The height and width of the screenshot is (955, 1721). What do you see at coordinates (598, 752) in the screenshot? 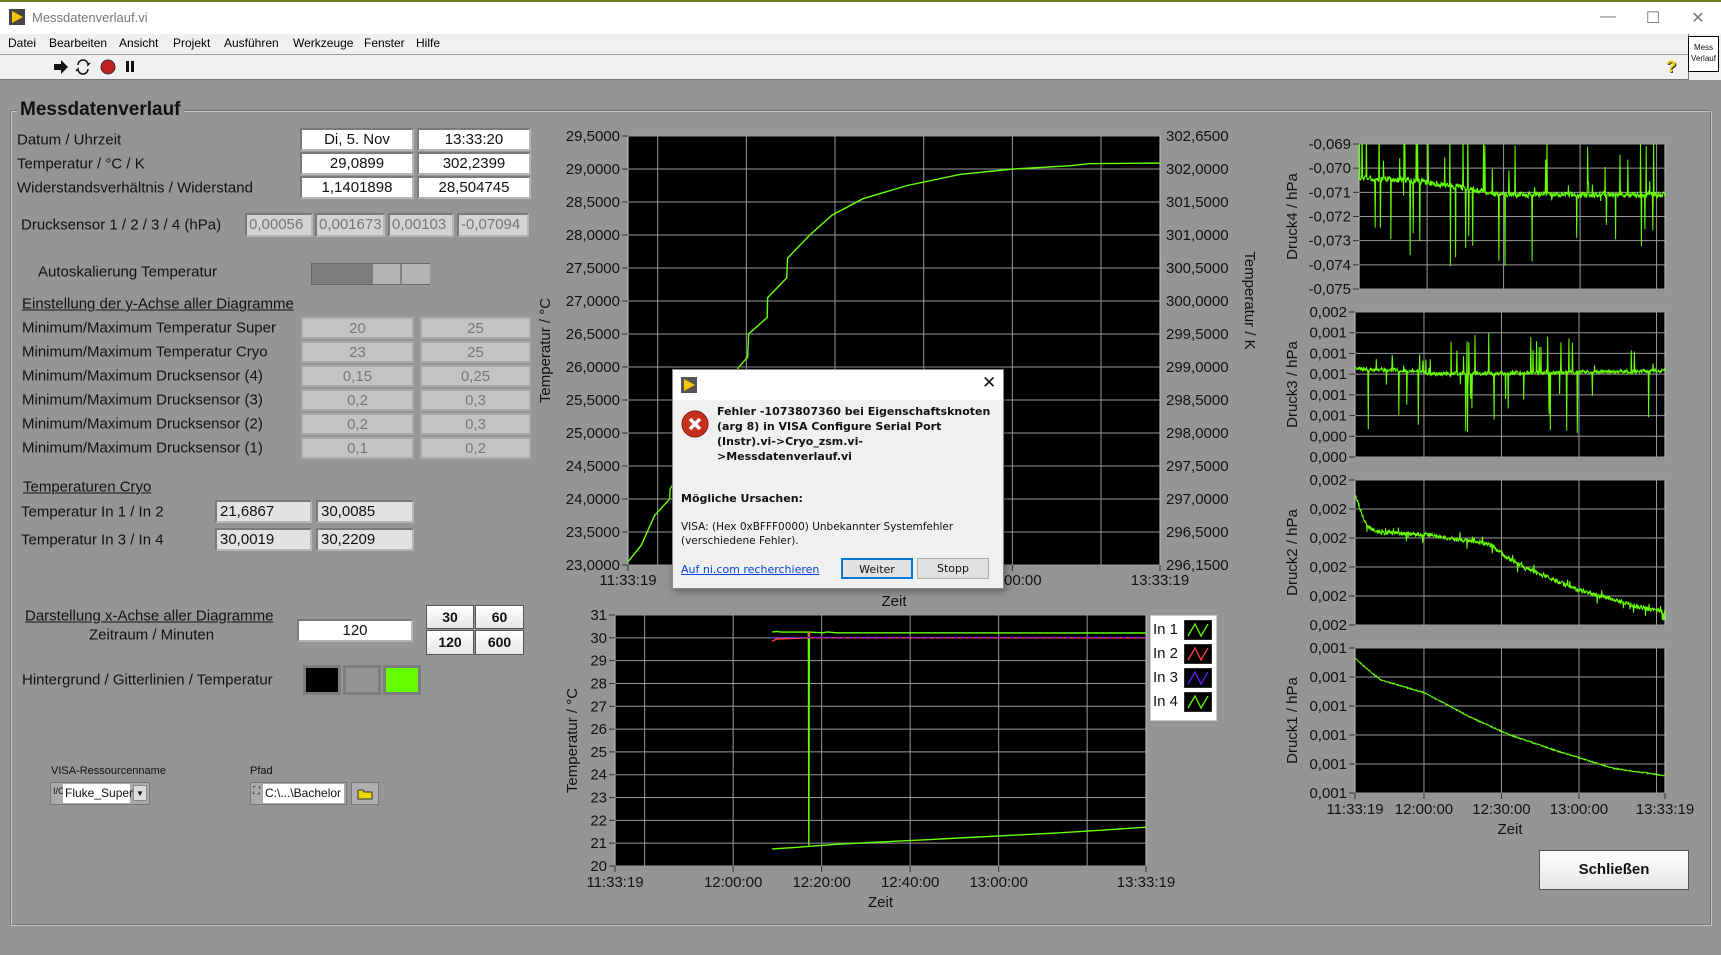
I see `y-tick-label: 25` at bounding box center [598, 752].